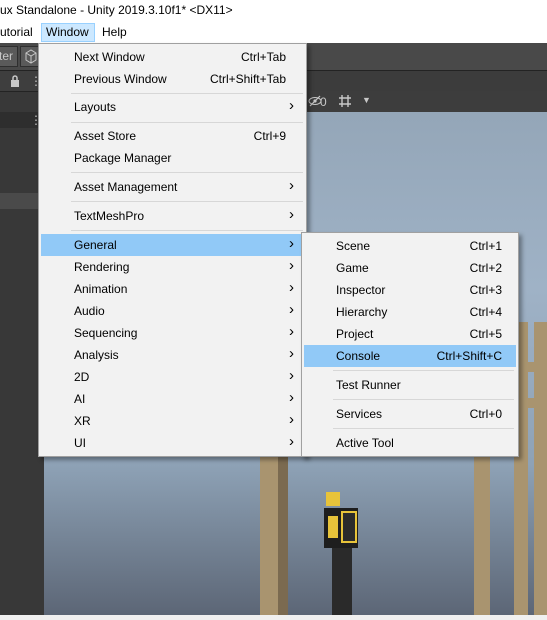  Describe the element at coordinates (368, 385) in the screenshot. I see `menu-item-label: Test Runner` at that location.